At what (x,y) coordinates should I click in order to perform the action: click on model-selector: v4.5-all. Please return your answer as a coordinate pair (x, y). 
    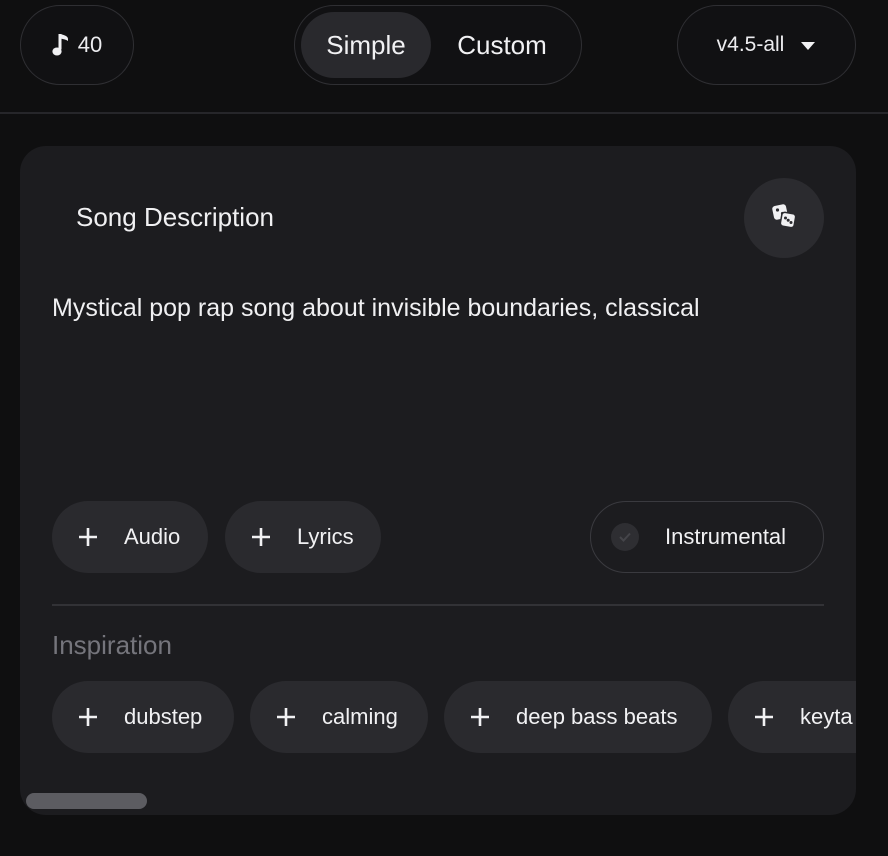
    Looking at the image, I should click on (766, 45).